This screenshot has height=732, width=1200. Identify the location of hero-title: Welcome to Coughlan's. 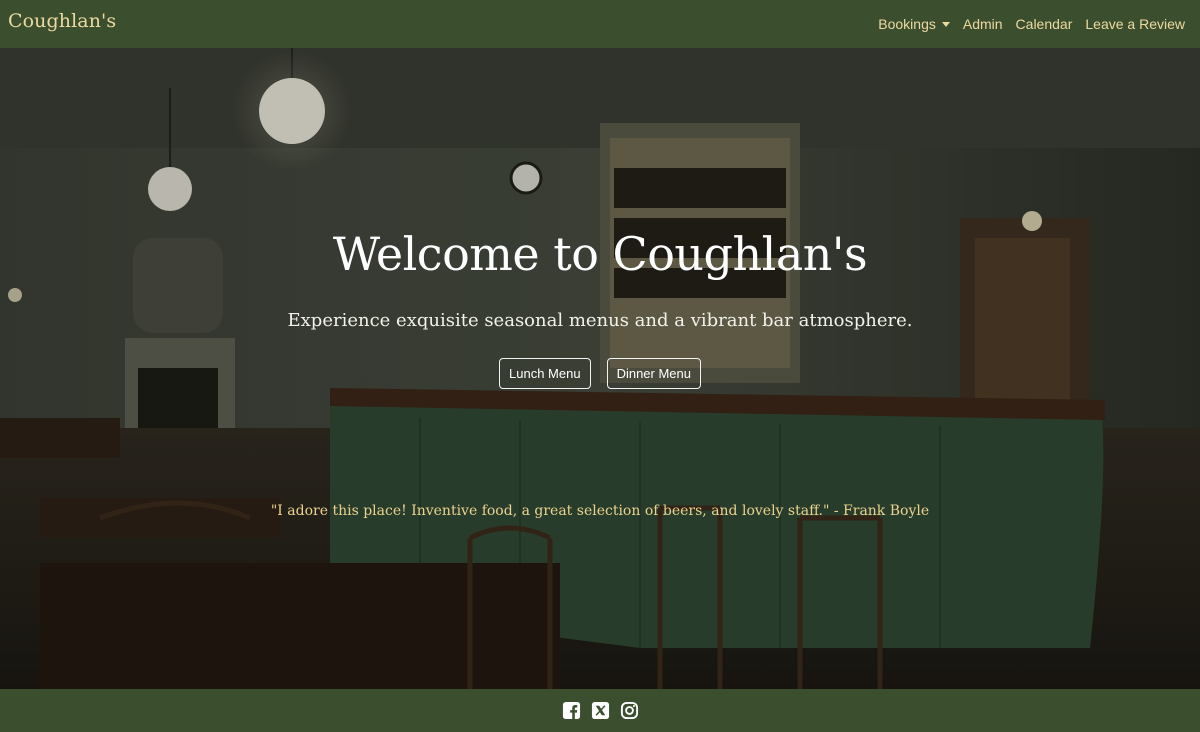
(600, 254).